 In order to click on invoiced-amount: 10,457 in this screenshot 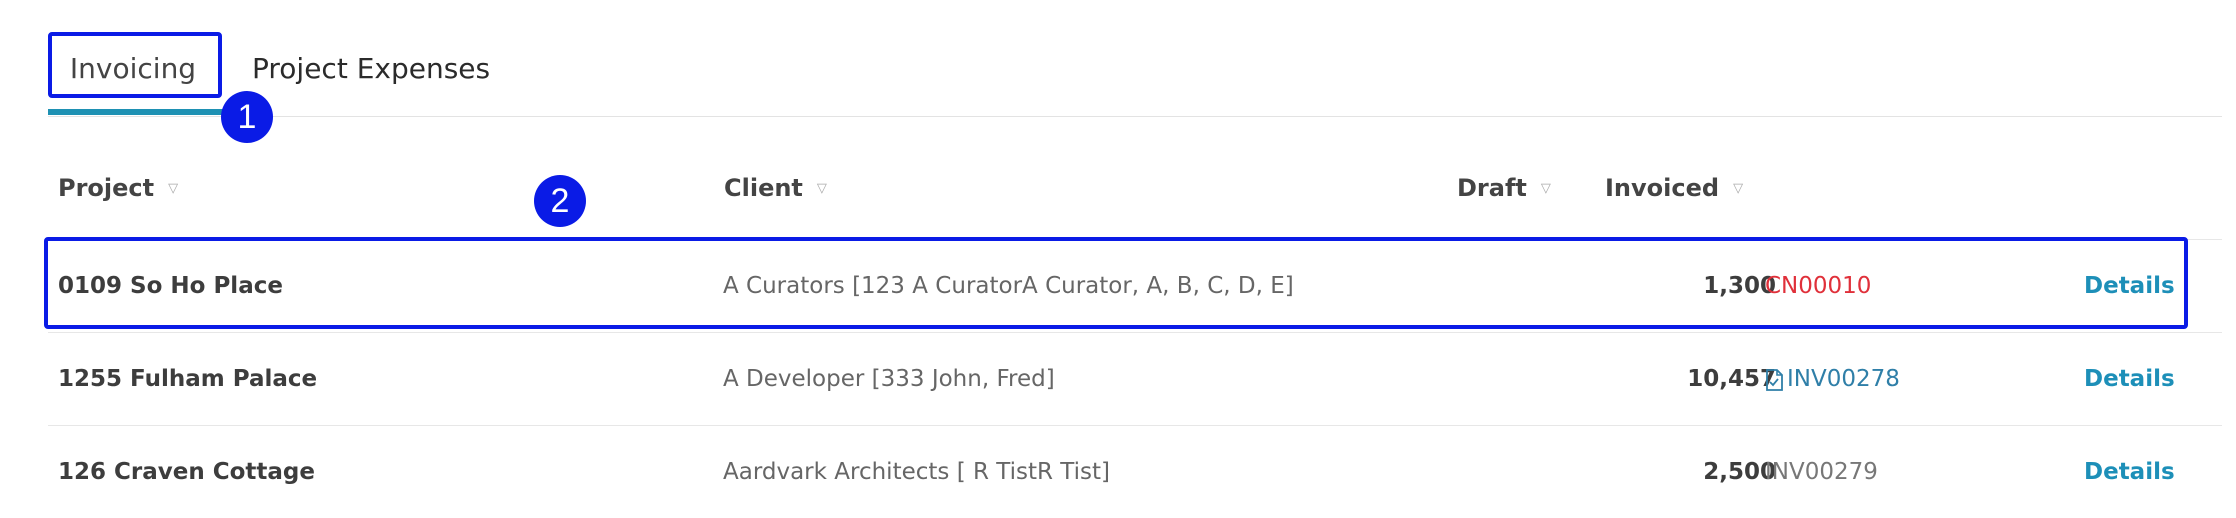, I will do `click(1731, 379)`.